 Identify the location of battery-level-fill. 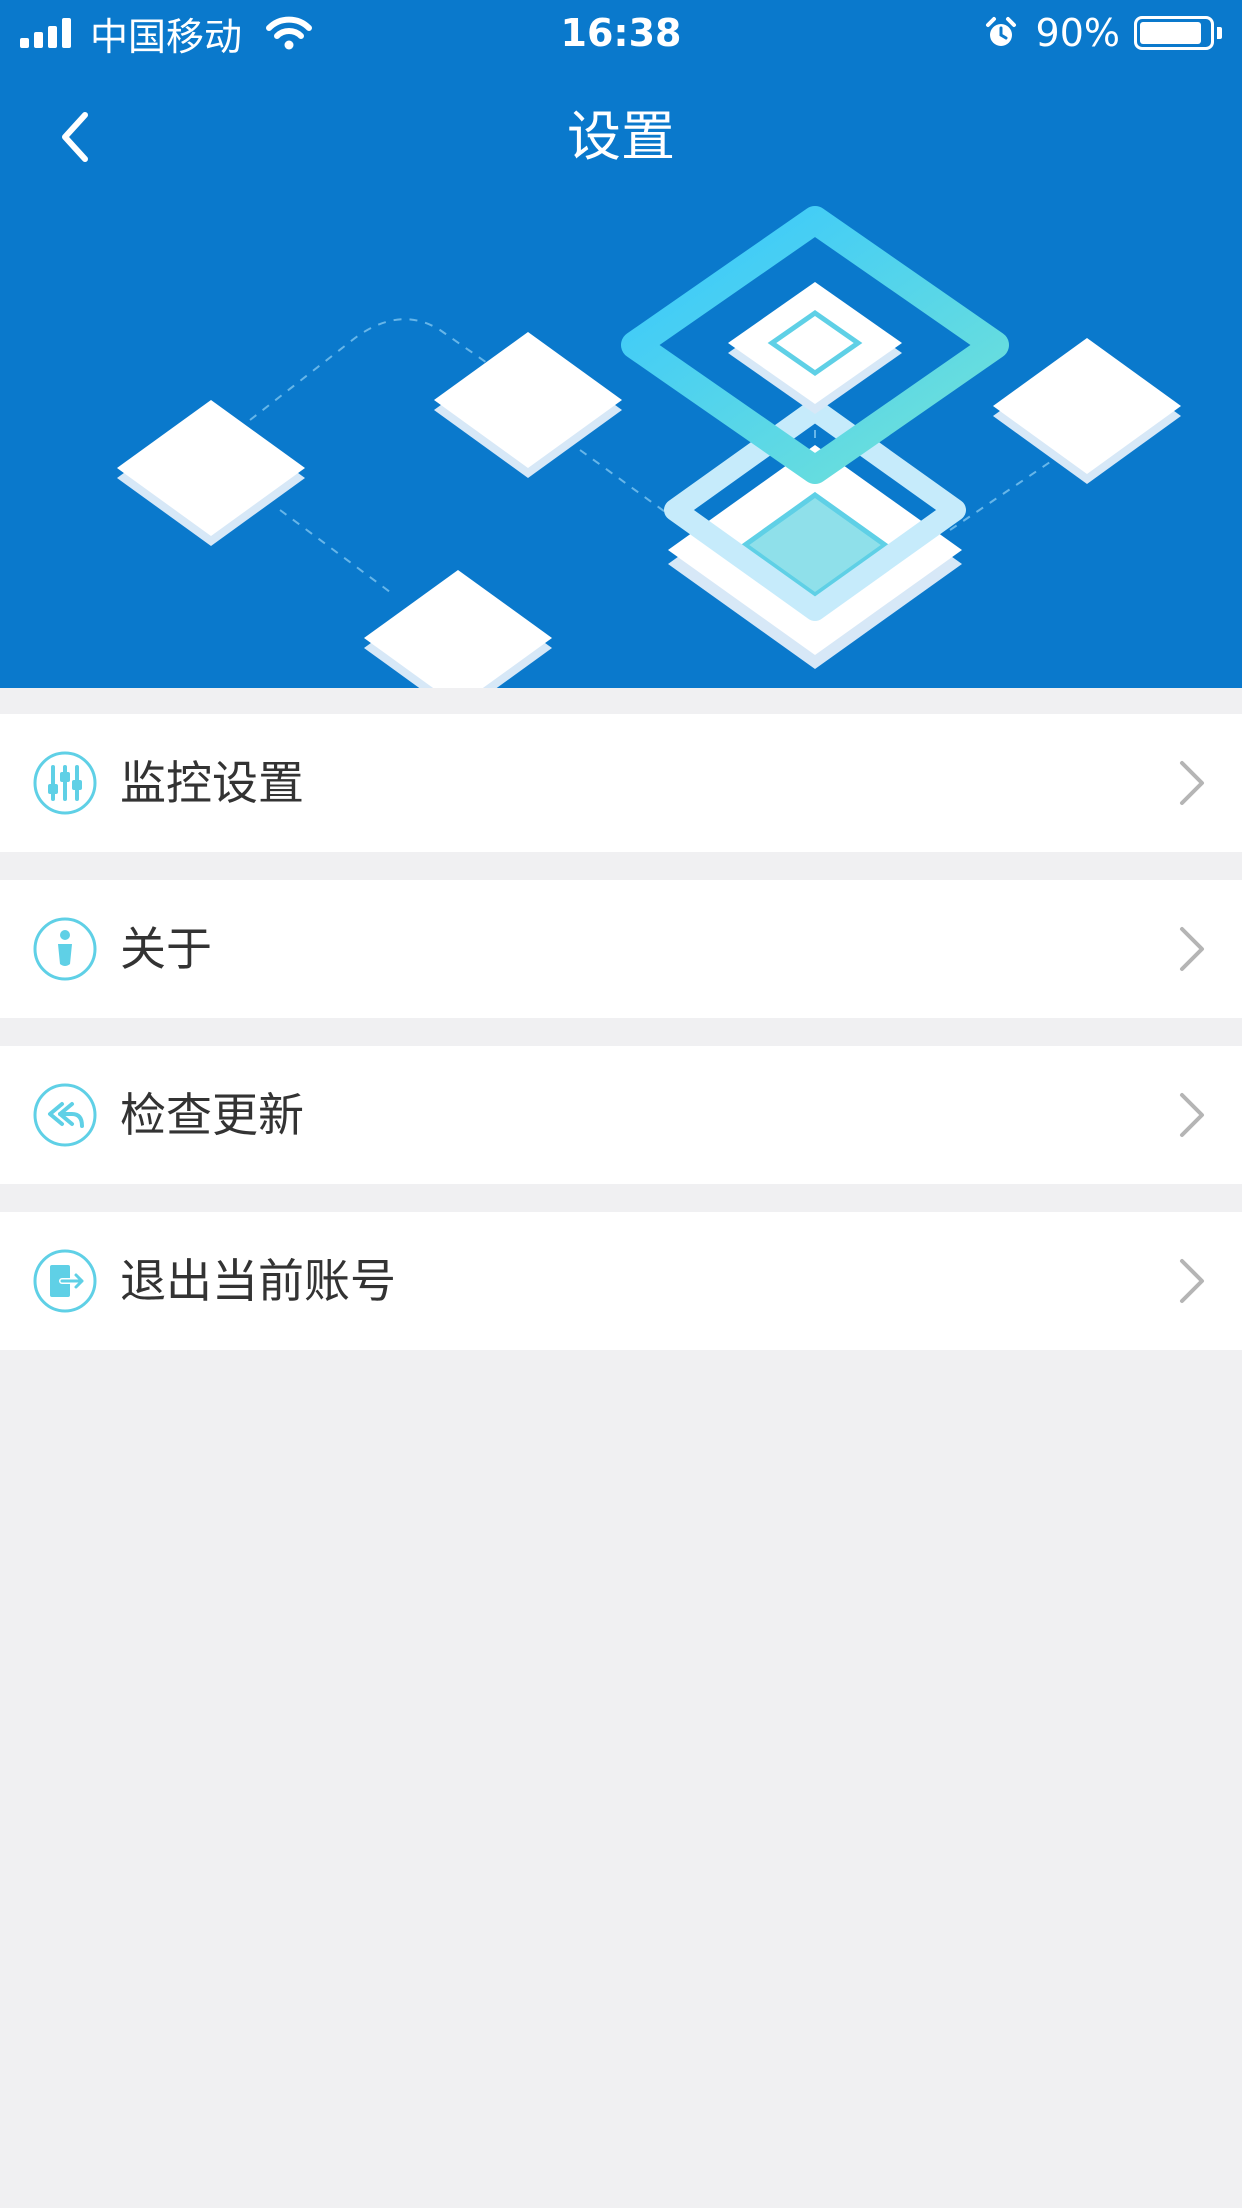
(1171, 33).